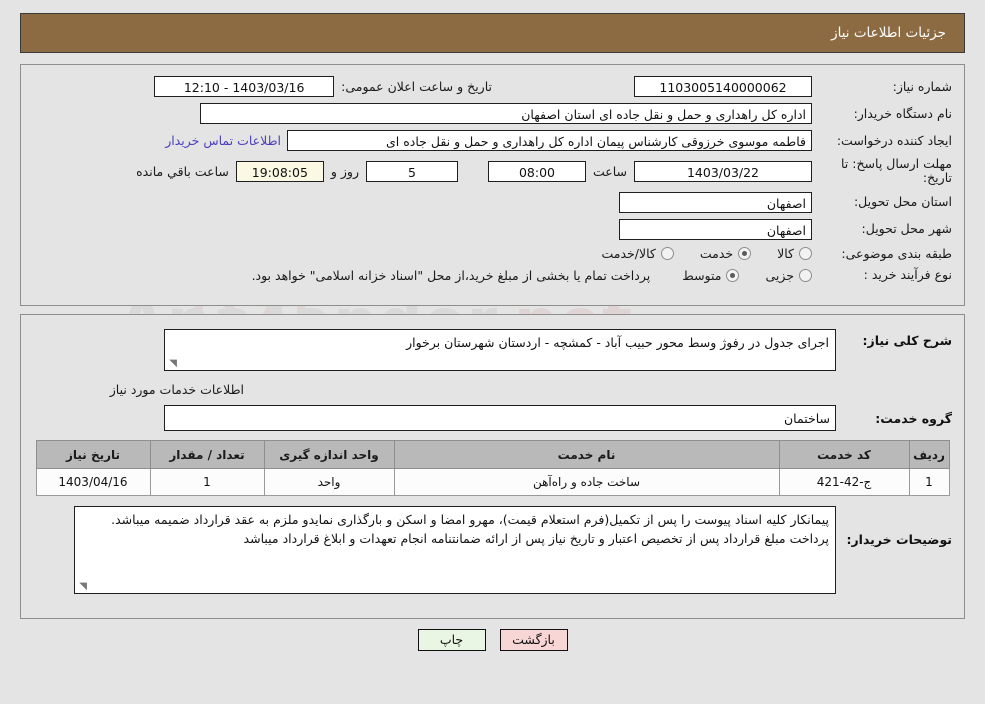 This screenshot has width=985, height=704. I want to click on need-number-label: شماره نیاز:, so click(922, 86).